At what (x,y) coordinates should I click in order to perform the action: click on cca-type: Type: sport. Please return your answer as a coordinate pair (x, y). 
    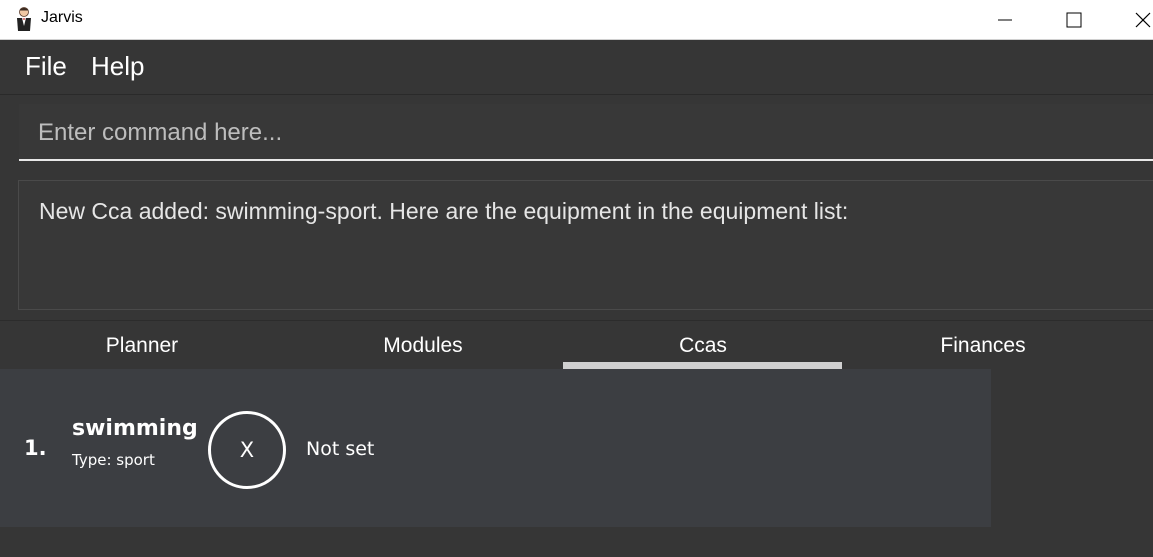
    Looking at the image, I should click on (113, 460).